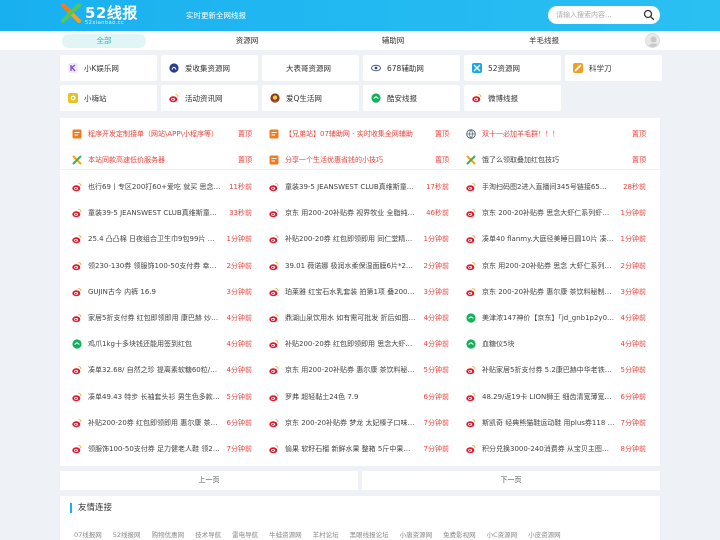 This screenshot has width=720, height=540. Describe the element at coordinates (108, 98) in the screenshot. I see `quick-link-6: 小嗨站` at that location.